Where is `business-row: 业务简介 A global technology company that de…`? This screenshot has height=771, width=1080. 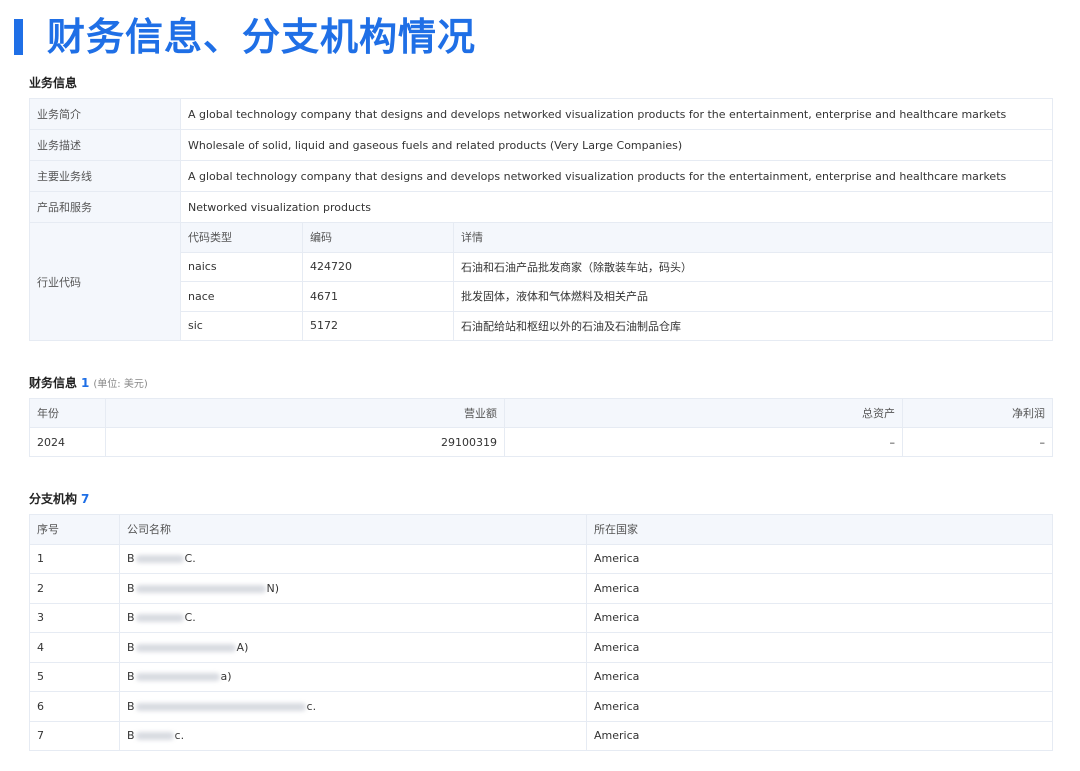
business-row: 业务简介 A global technology company that de… is located at coordinates (541, 114).